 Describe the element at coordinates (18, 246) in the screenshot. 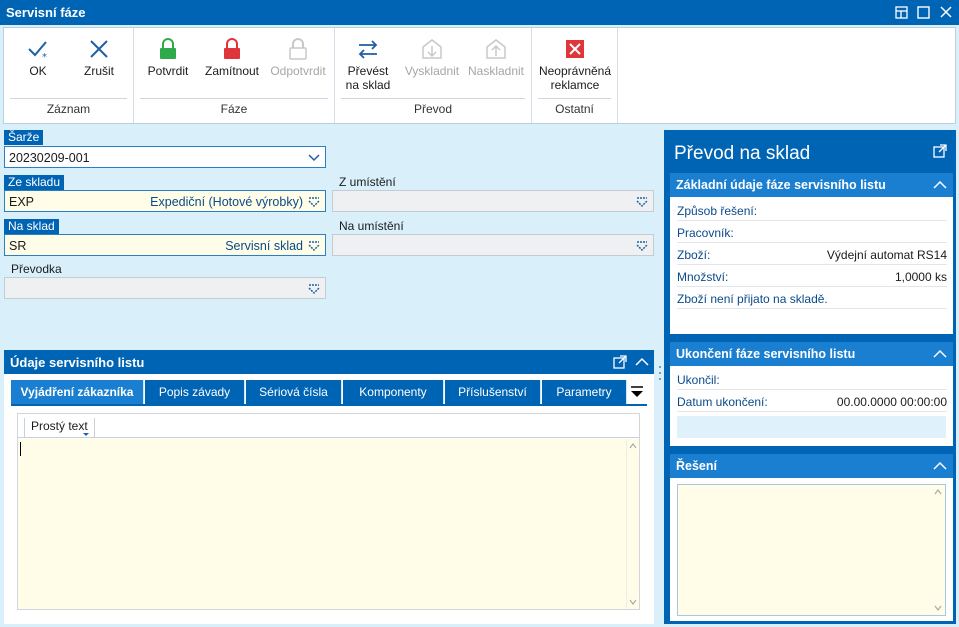

I see `na-sklad-code: SR` at that location.